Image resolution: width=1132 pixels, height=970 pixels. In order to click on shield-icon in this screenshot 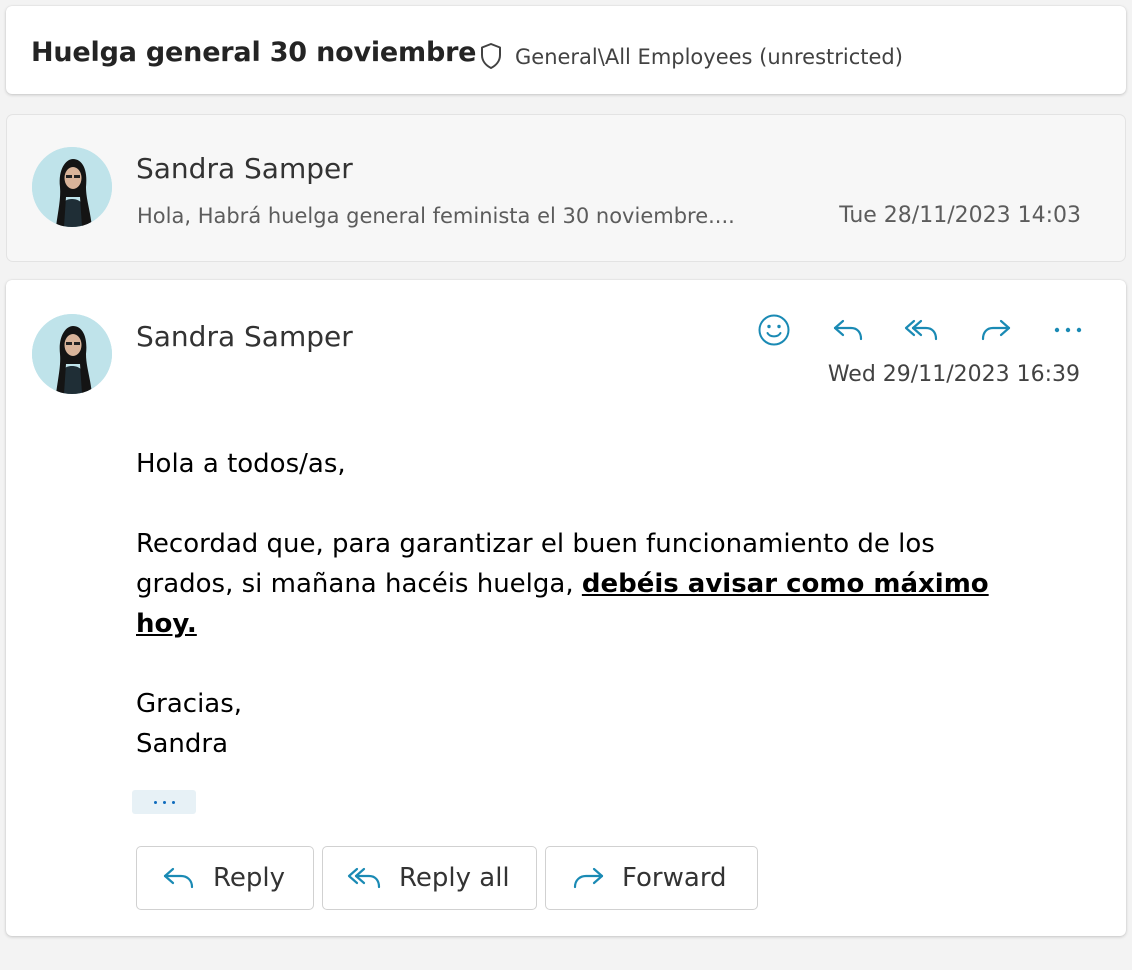, I will do `click(491, 56)`.